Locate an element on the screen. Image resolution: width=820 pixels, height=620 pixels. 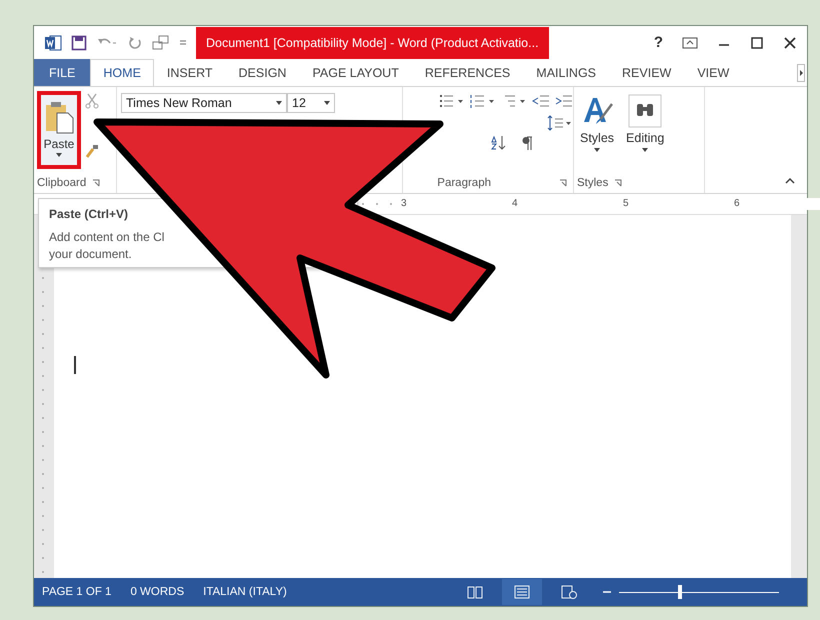
redo-icon is located at coordinates (135, 42).